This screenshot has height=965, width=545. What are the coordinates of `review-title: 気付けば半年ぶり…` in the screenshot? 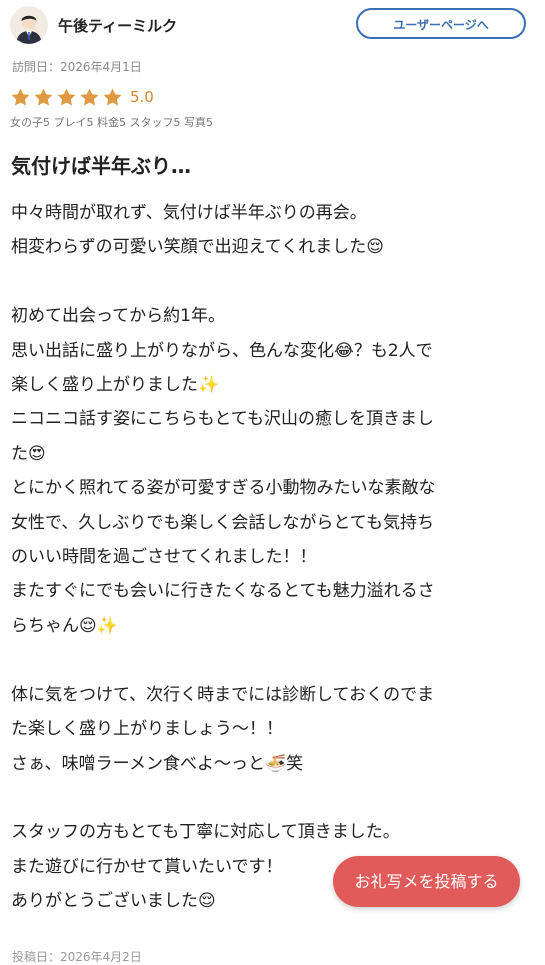 It's located at (101, 166).